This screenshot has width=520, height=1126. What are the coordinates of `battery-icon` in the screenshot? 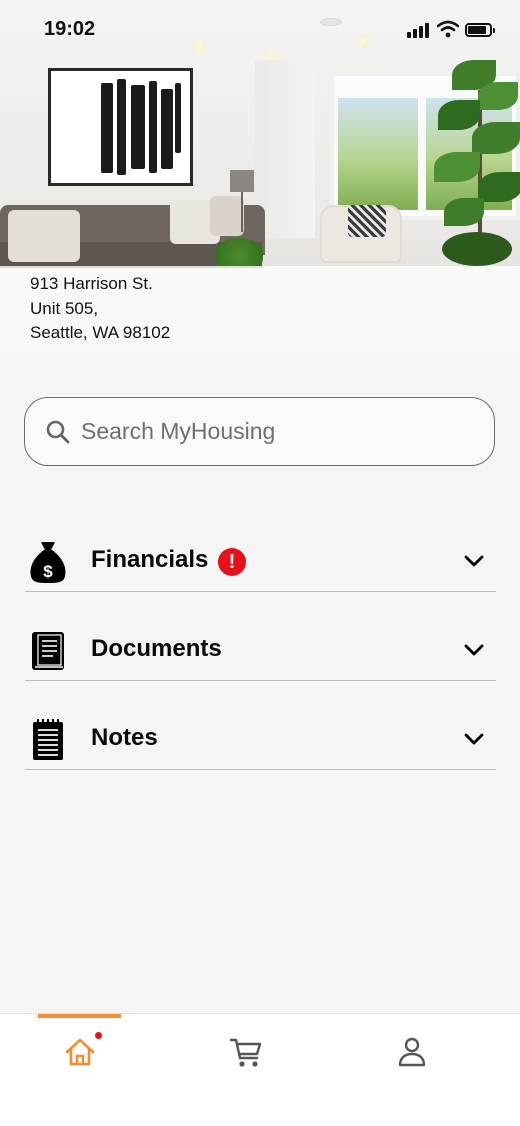 It's located at (480, 30).